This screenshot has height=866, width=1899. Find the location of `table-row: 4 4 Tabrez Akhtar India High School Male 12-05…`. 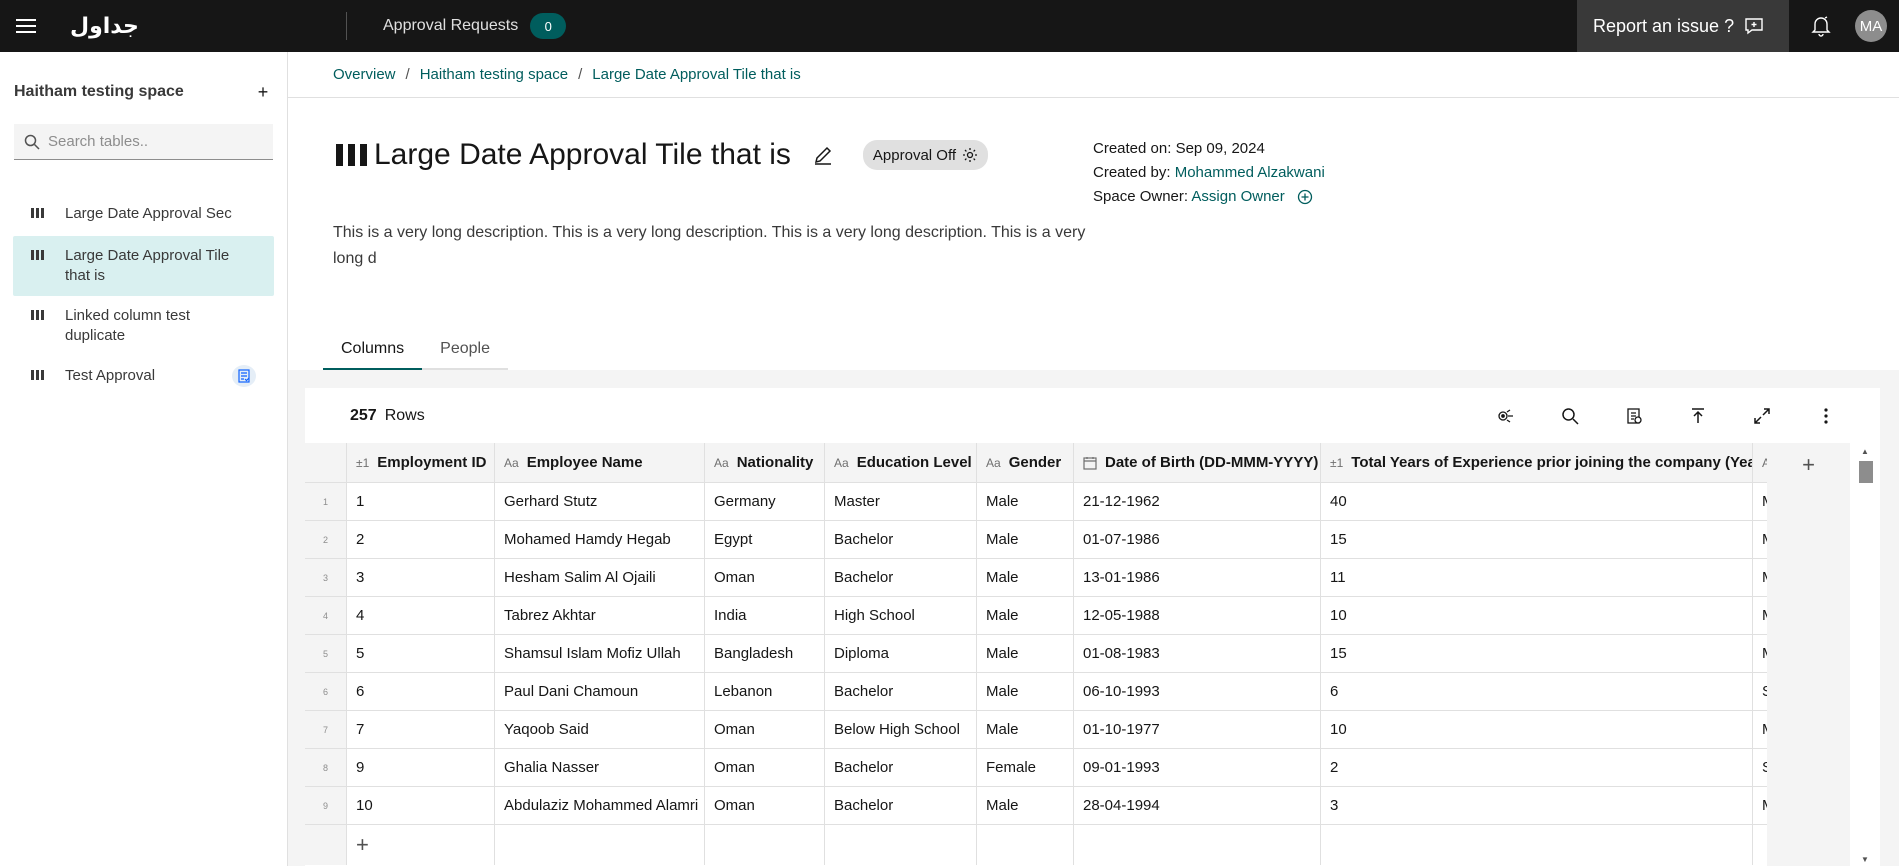

table-row: 4 4 Tabrez Akhtar India High School Male 12-05… is located at coordinates (1077, 616).